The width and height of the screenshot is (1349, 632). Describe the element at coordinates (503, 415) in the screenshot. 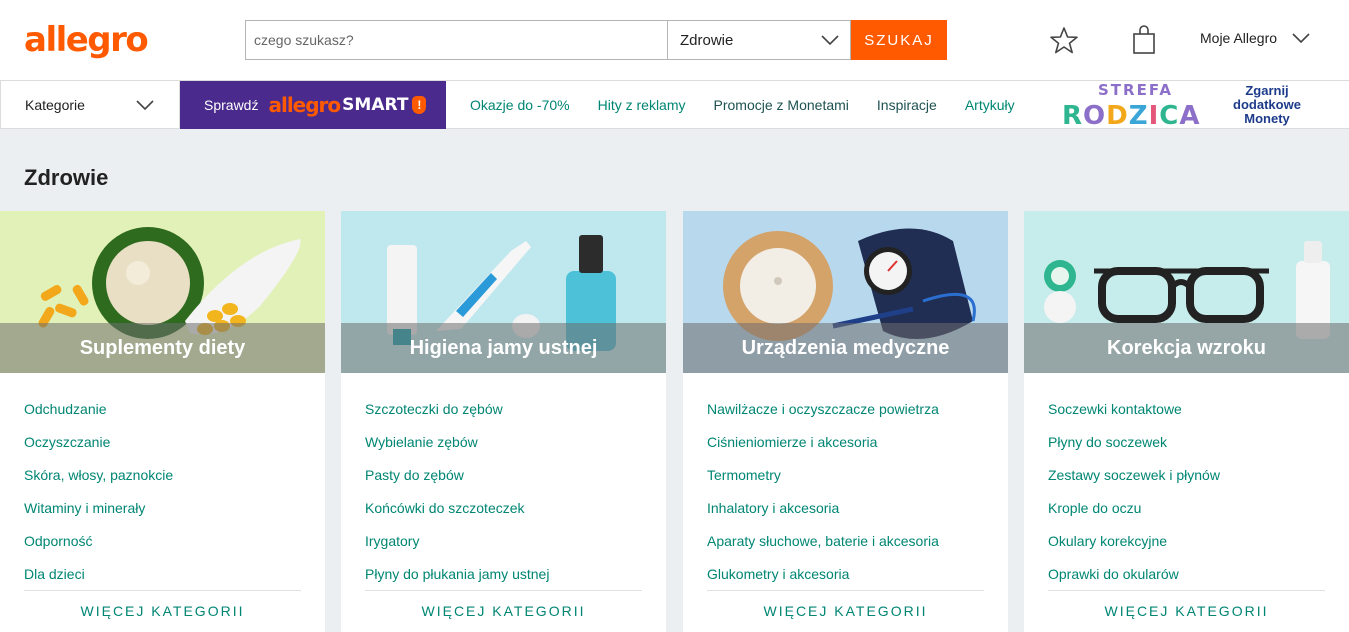

I see `subcategory-link: Szczoteczki do zębów` at that location.